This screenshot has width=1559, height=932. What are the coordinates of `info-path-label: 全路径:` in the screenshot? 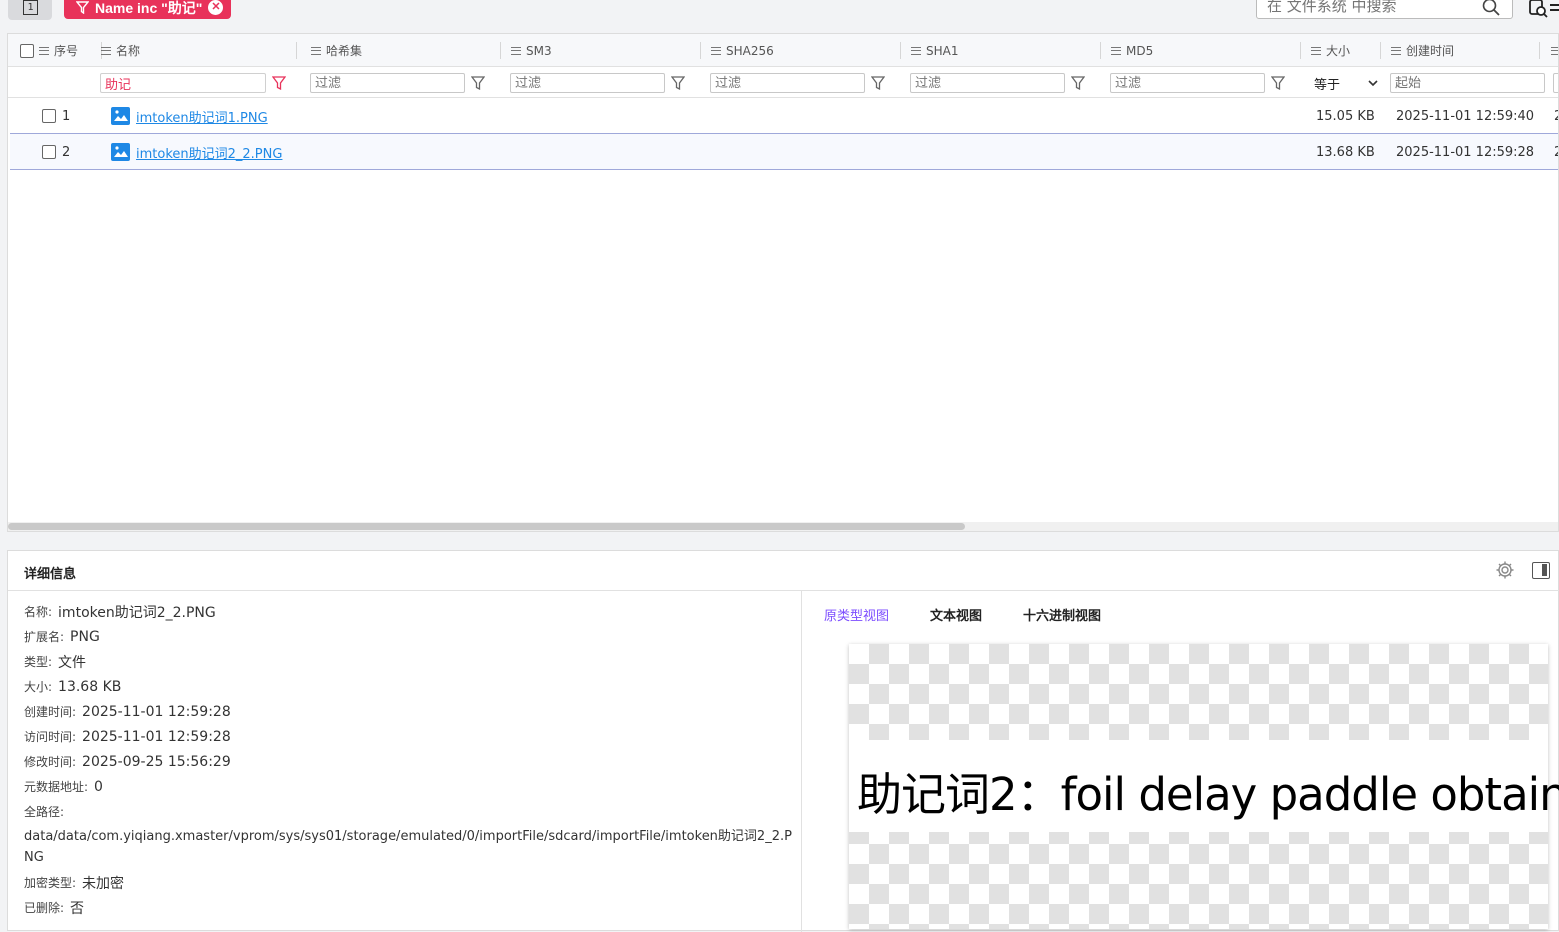 It's located at (44, 812).